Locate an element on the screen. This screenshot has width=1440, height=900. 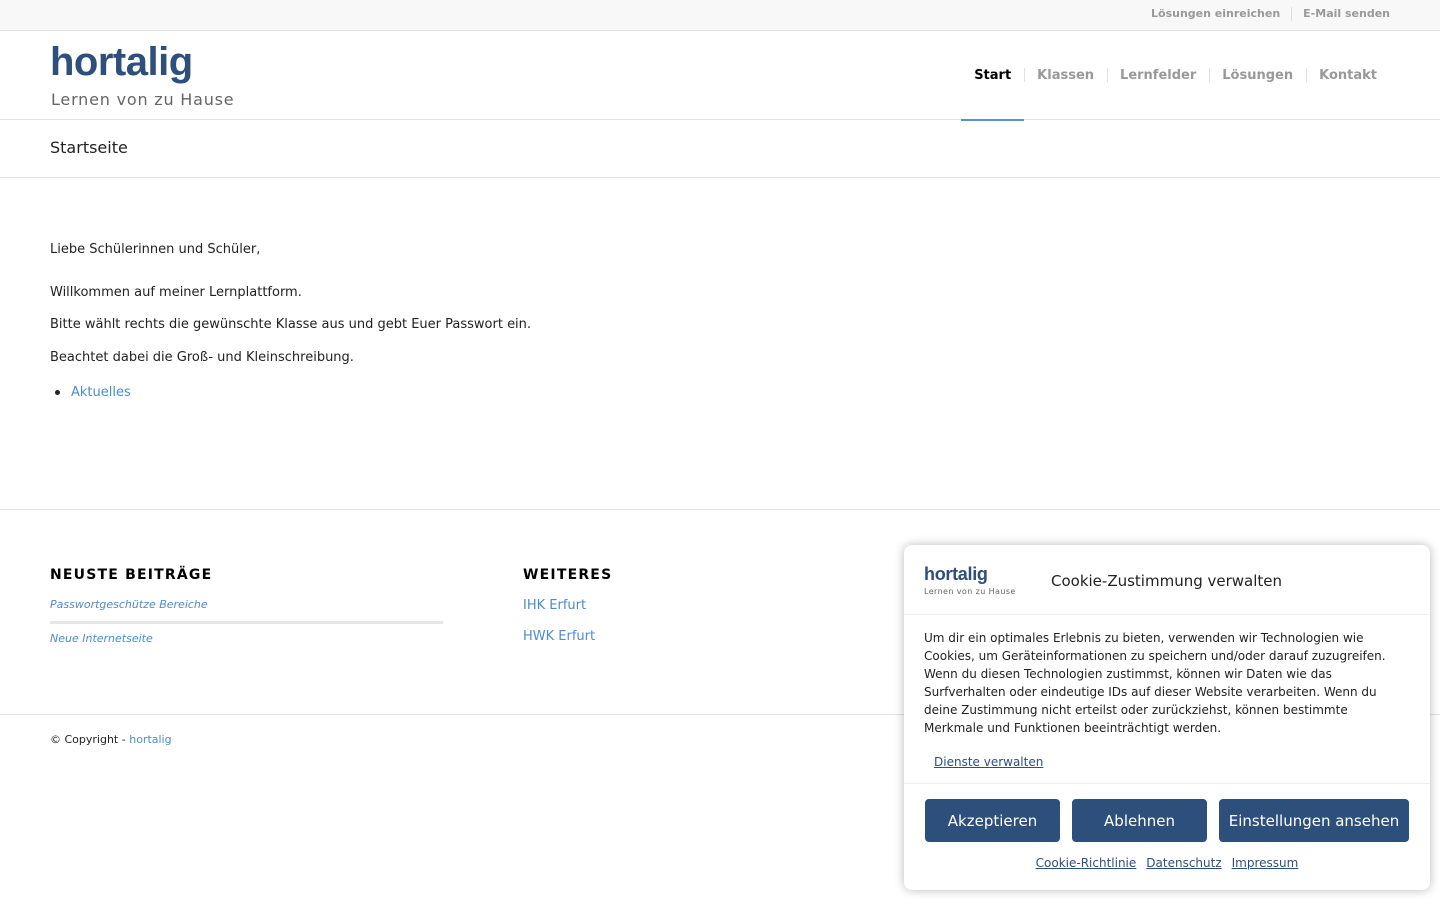
cookie-divider is located at coordinates (1167, 783).